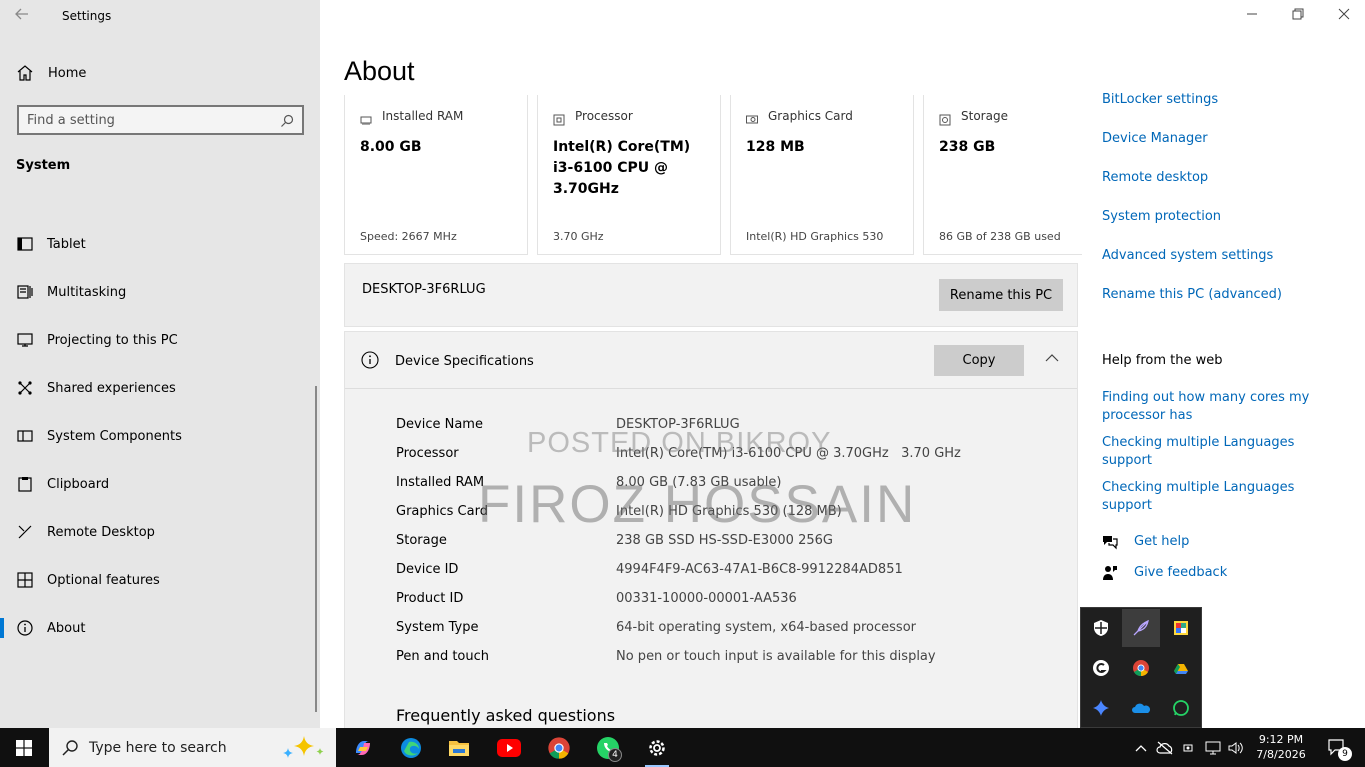  What do you see at coordinates (160, 580) in the screenshot?
I see `sidebar-item-optional-features: Optional features` at bounding box center [160, 580].